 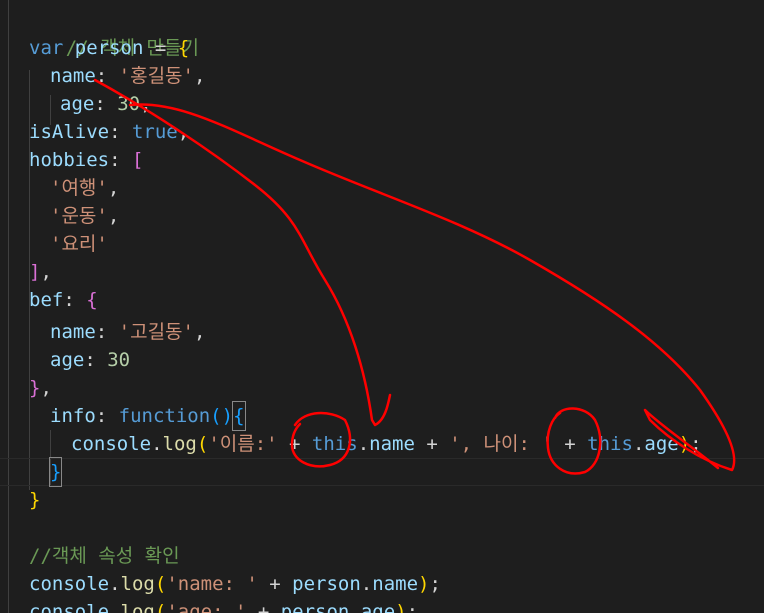 I want to click on code-line-name: name: '홍길동',, so click(x=127, y=76).